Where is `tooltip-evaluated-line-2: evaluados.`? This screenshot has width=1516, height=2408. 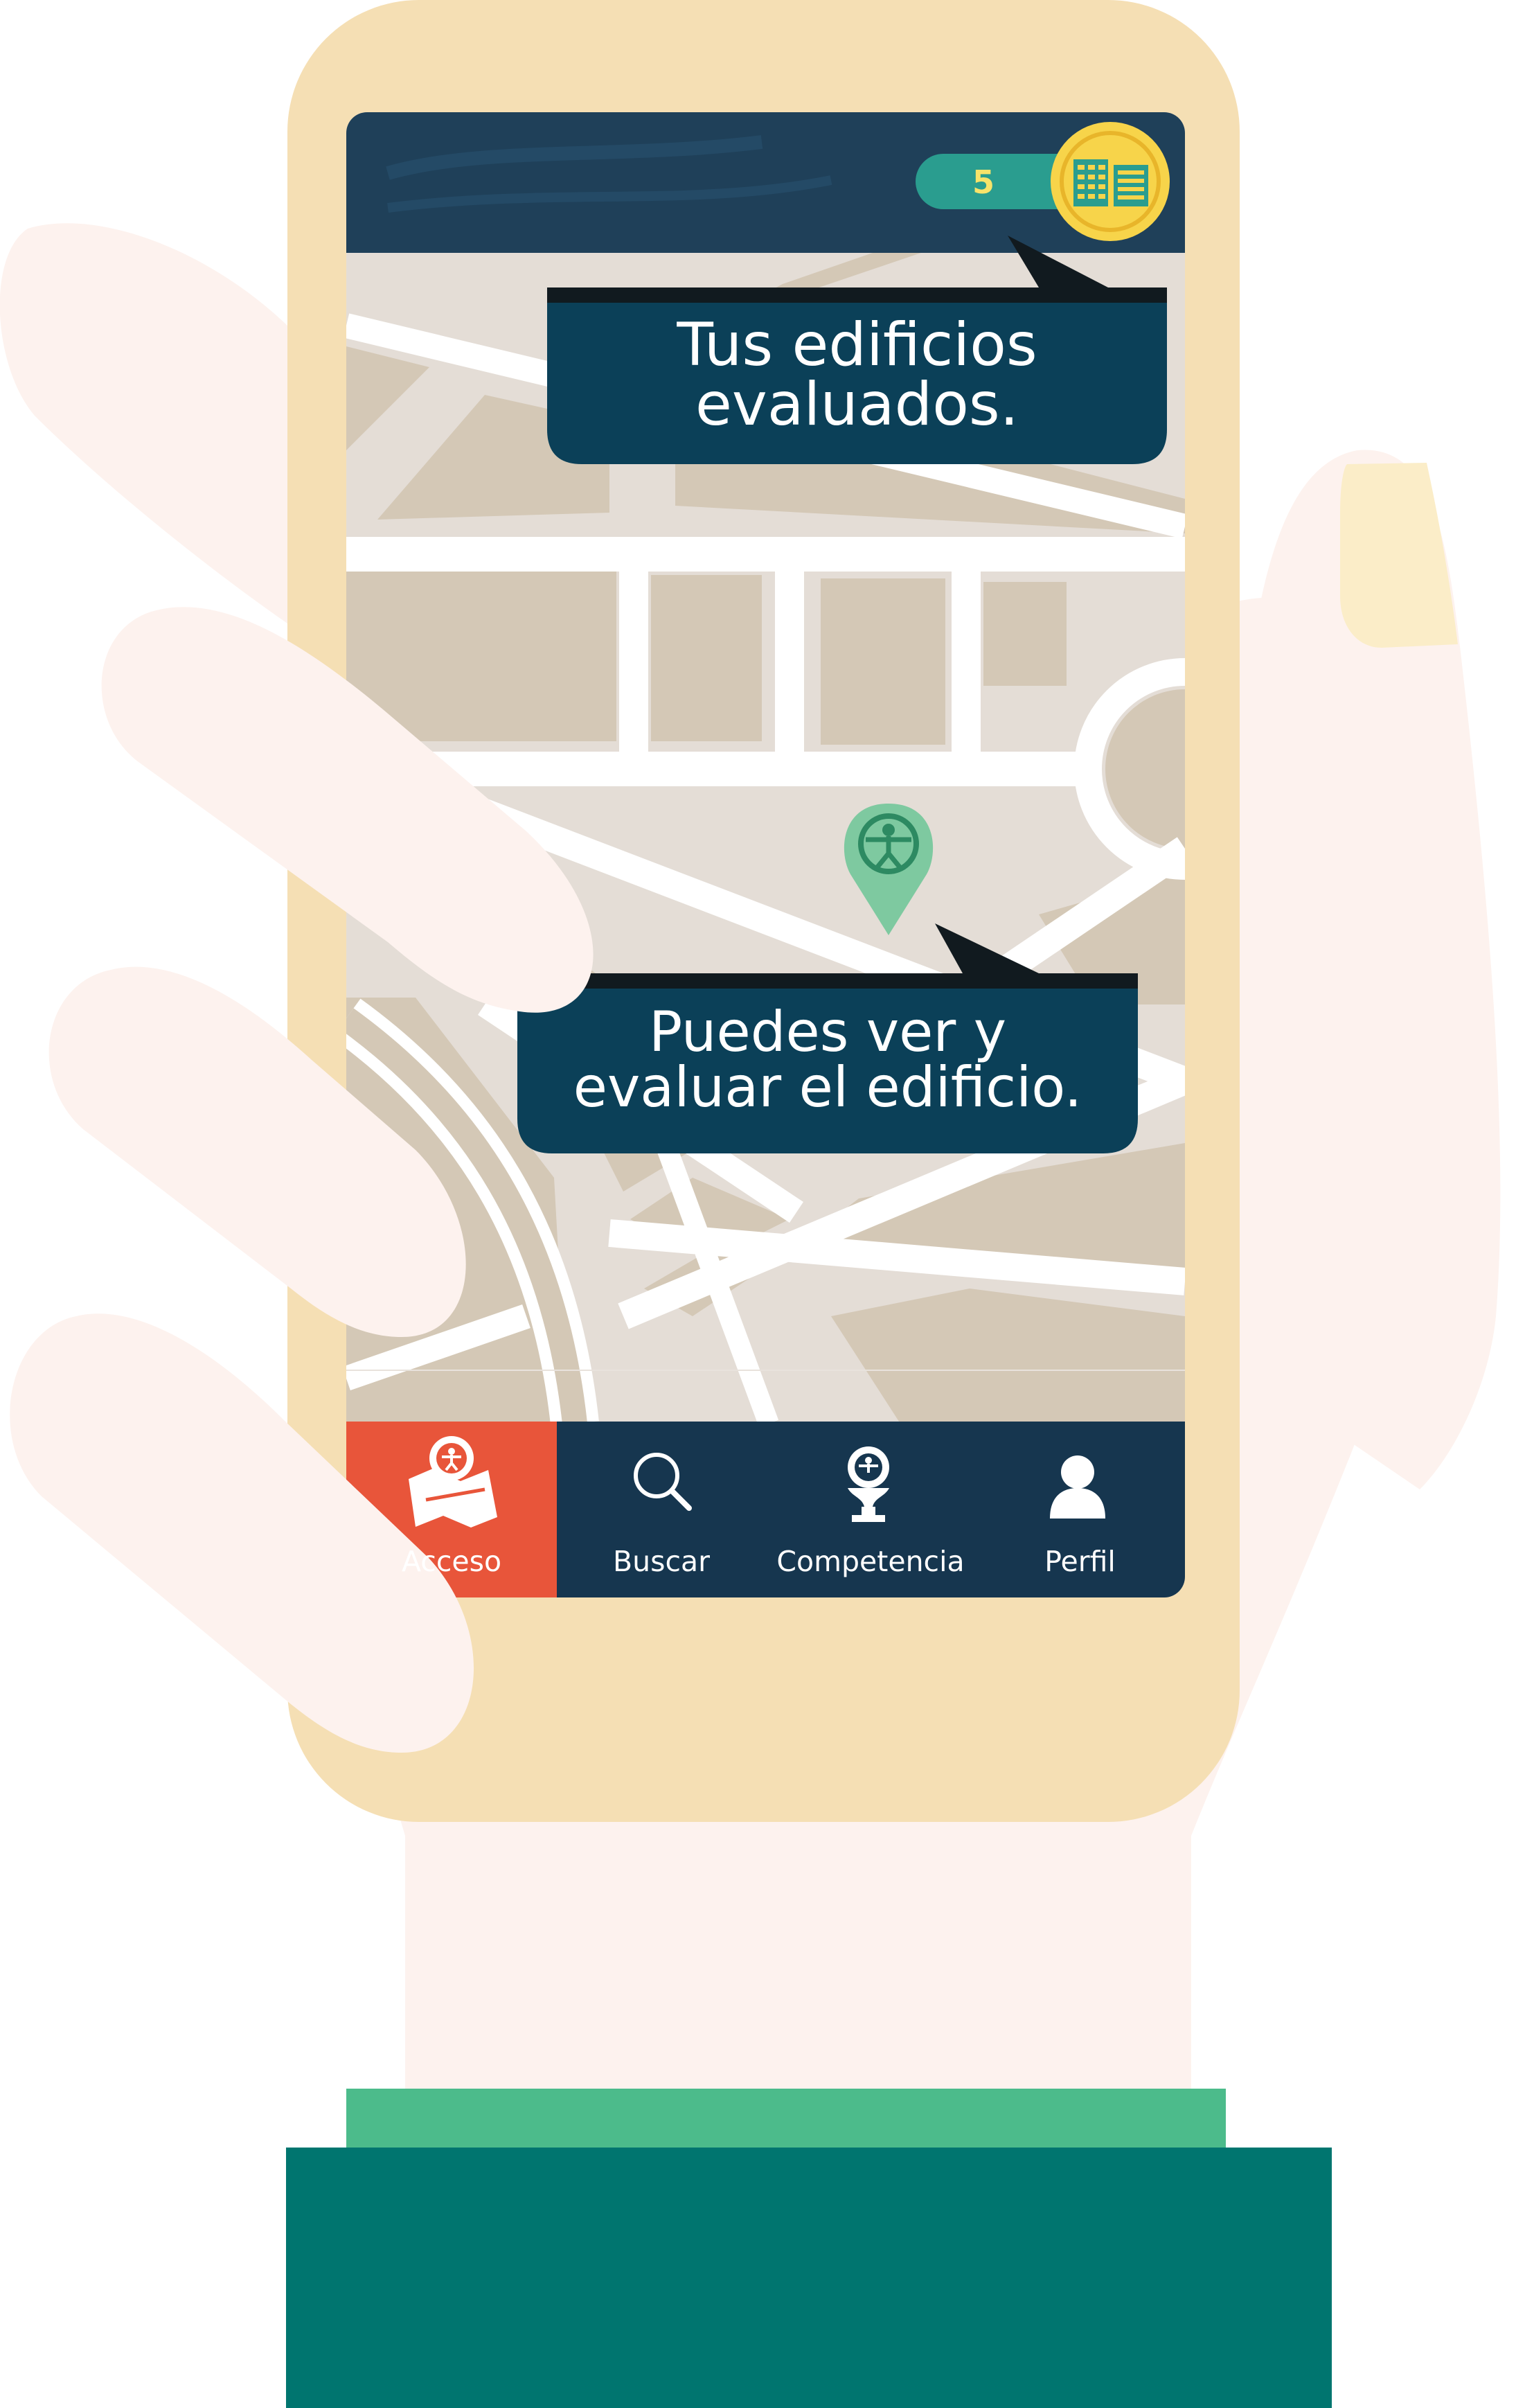 tooltip-evaluated-line-2: evaluados. is located at coordinates (857, 404).